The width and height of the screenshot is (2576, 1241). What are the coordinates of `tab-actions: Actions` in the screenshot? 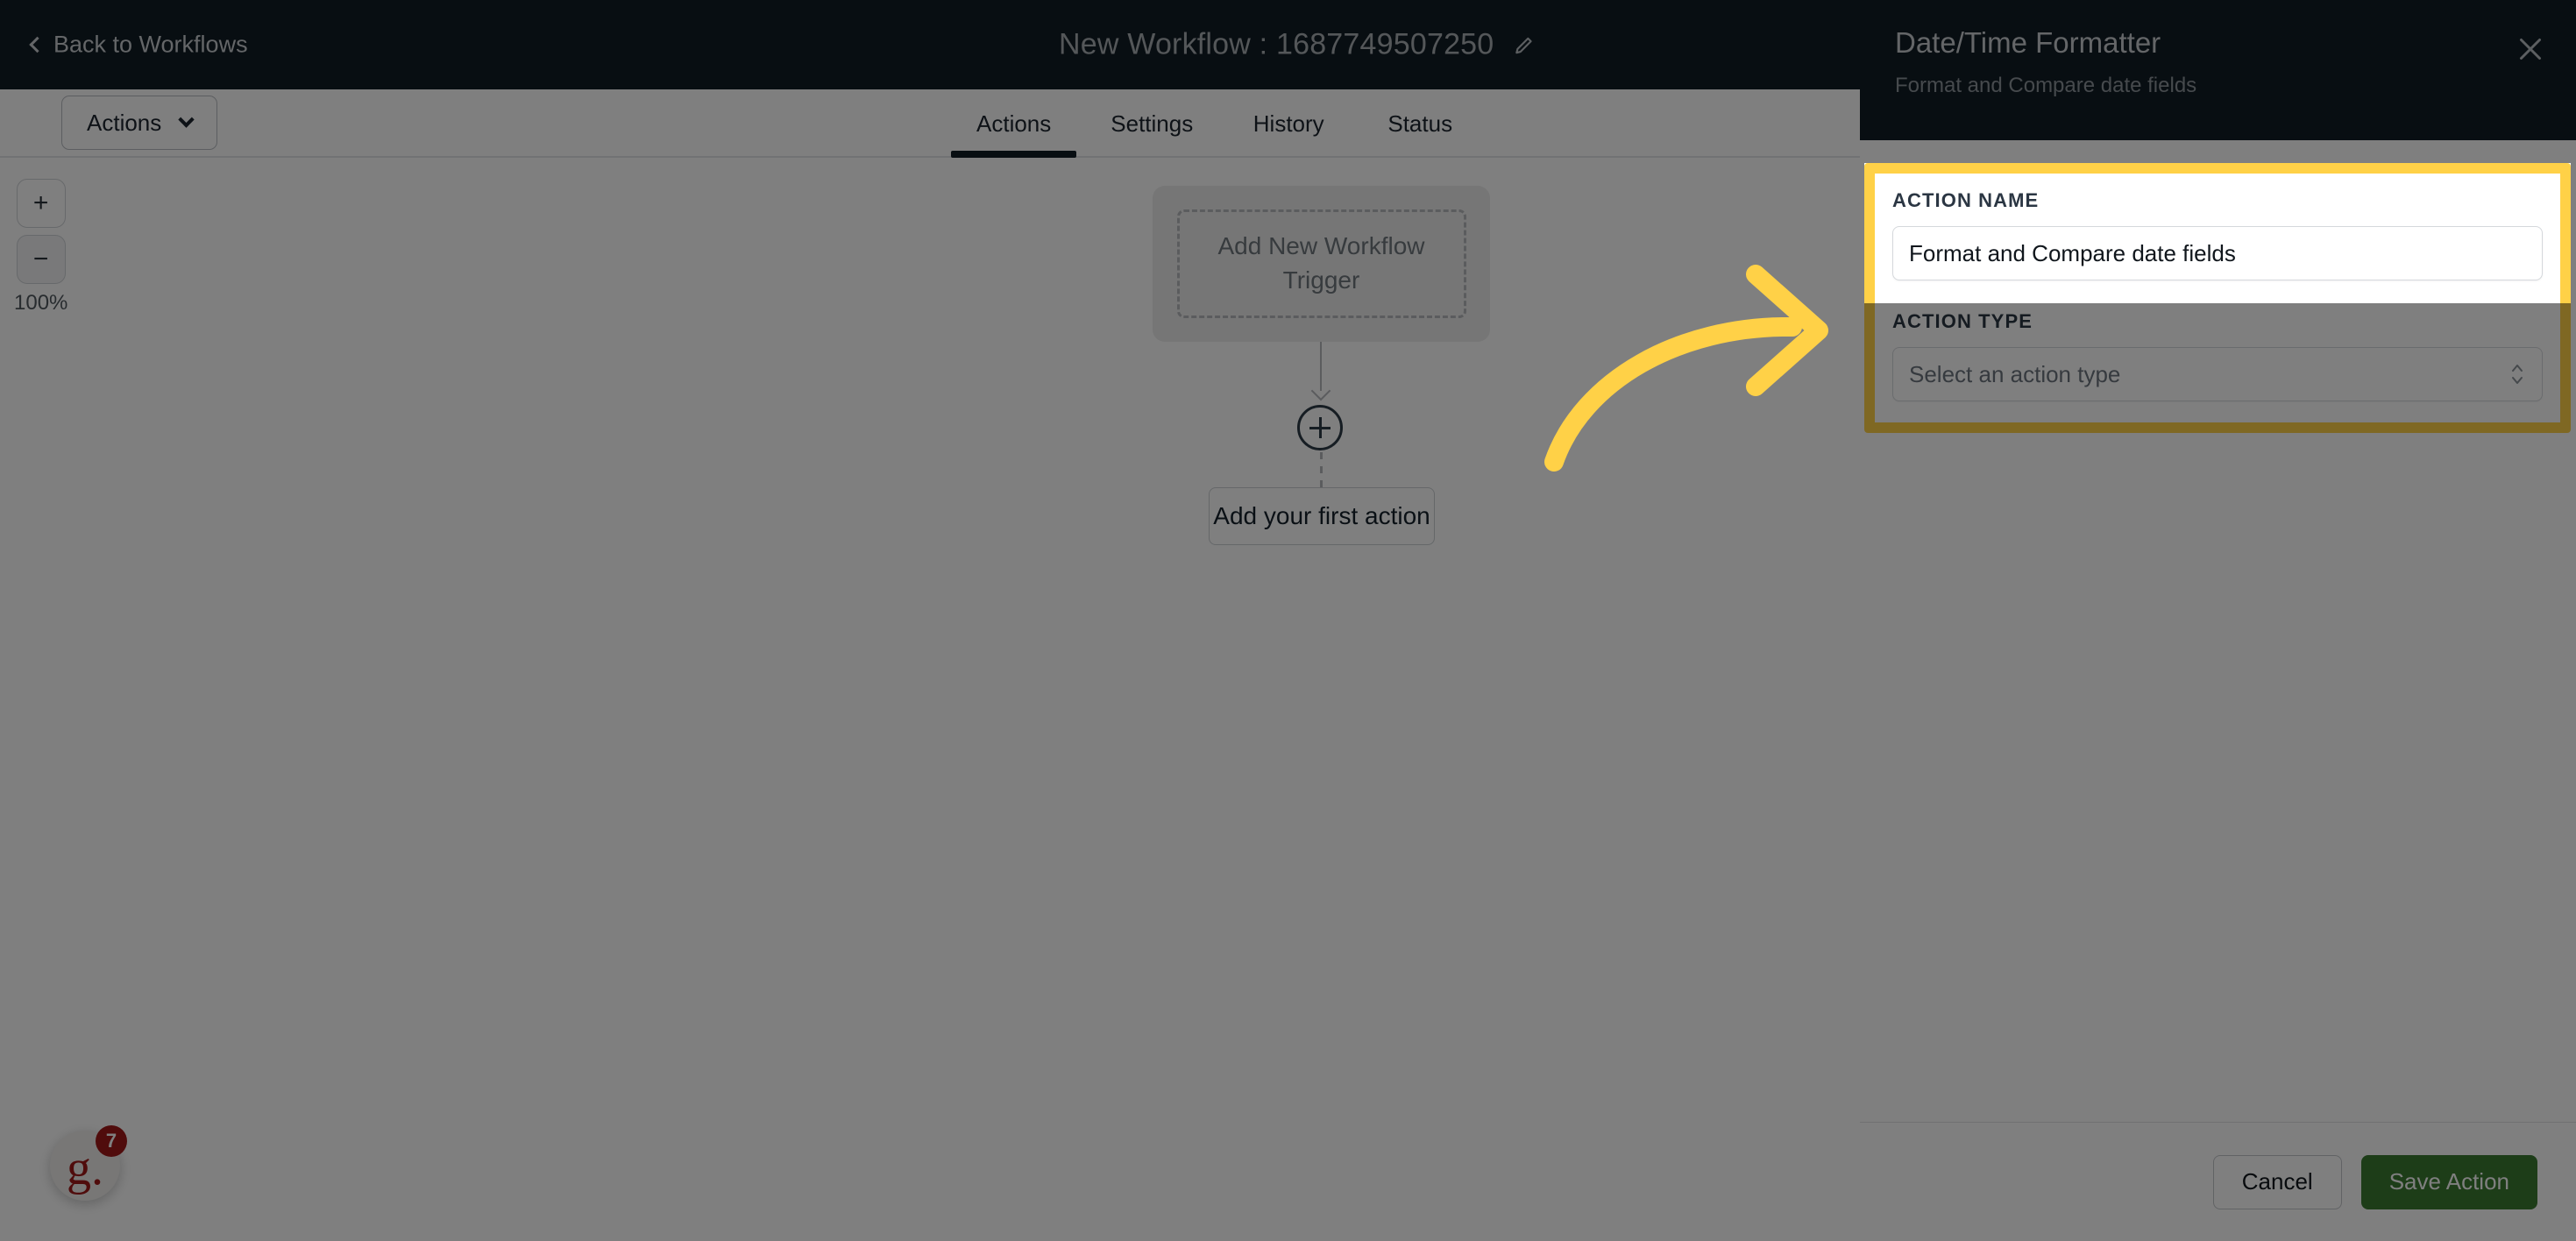 It's located at (1014, 123).